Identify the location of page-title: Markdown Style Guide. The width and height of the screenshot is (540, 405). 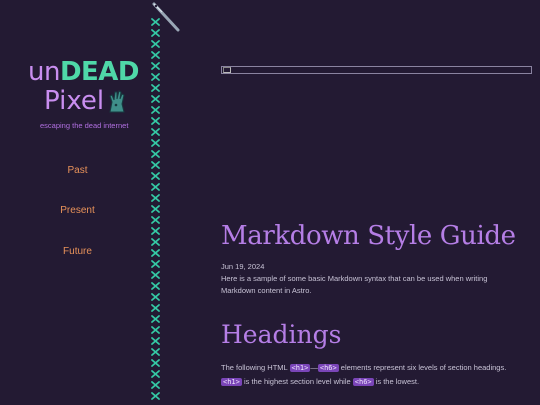
(368, 236).